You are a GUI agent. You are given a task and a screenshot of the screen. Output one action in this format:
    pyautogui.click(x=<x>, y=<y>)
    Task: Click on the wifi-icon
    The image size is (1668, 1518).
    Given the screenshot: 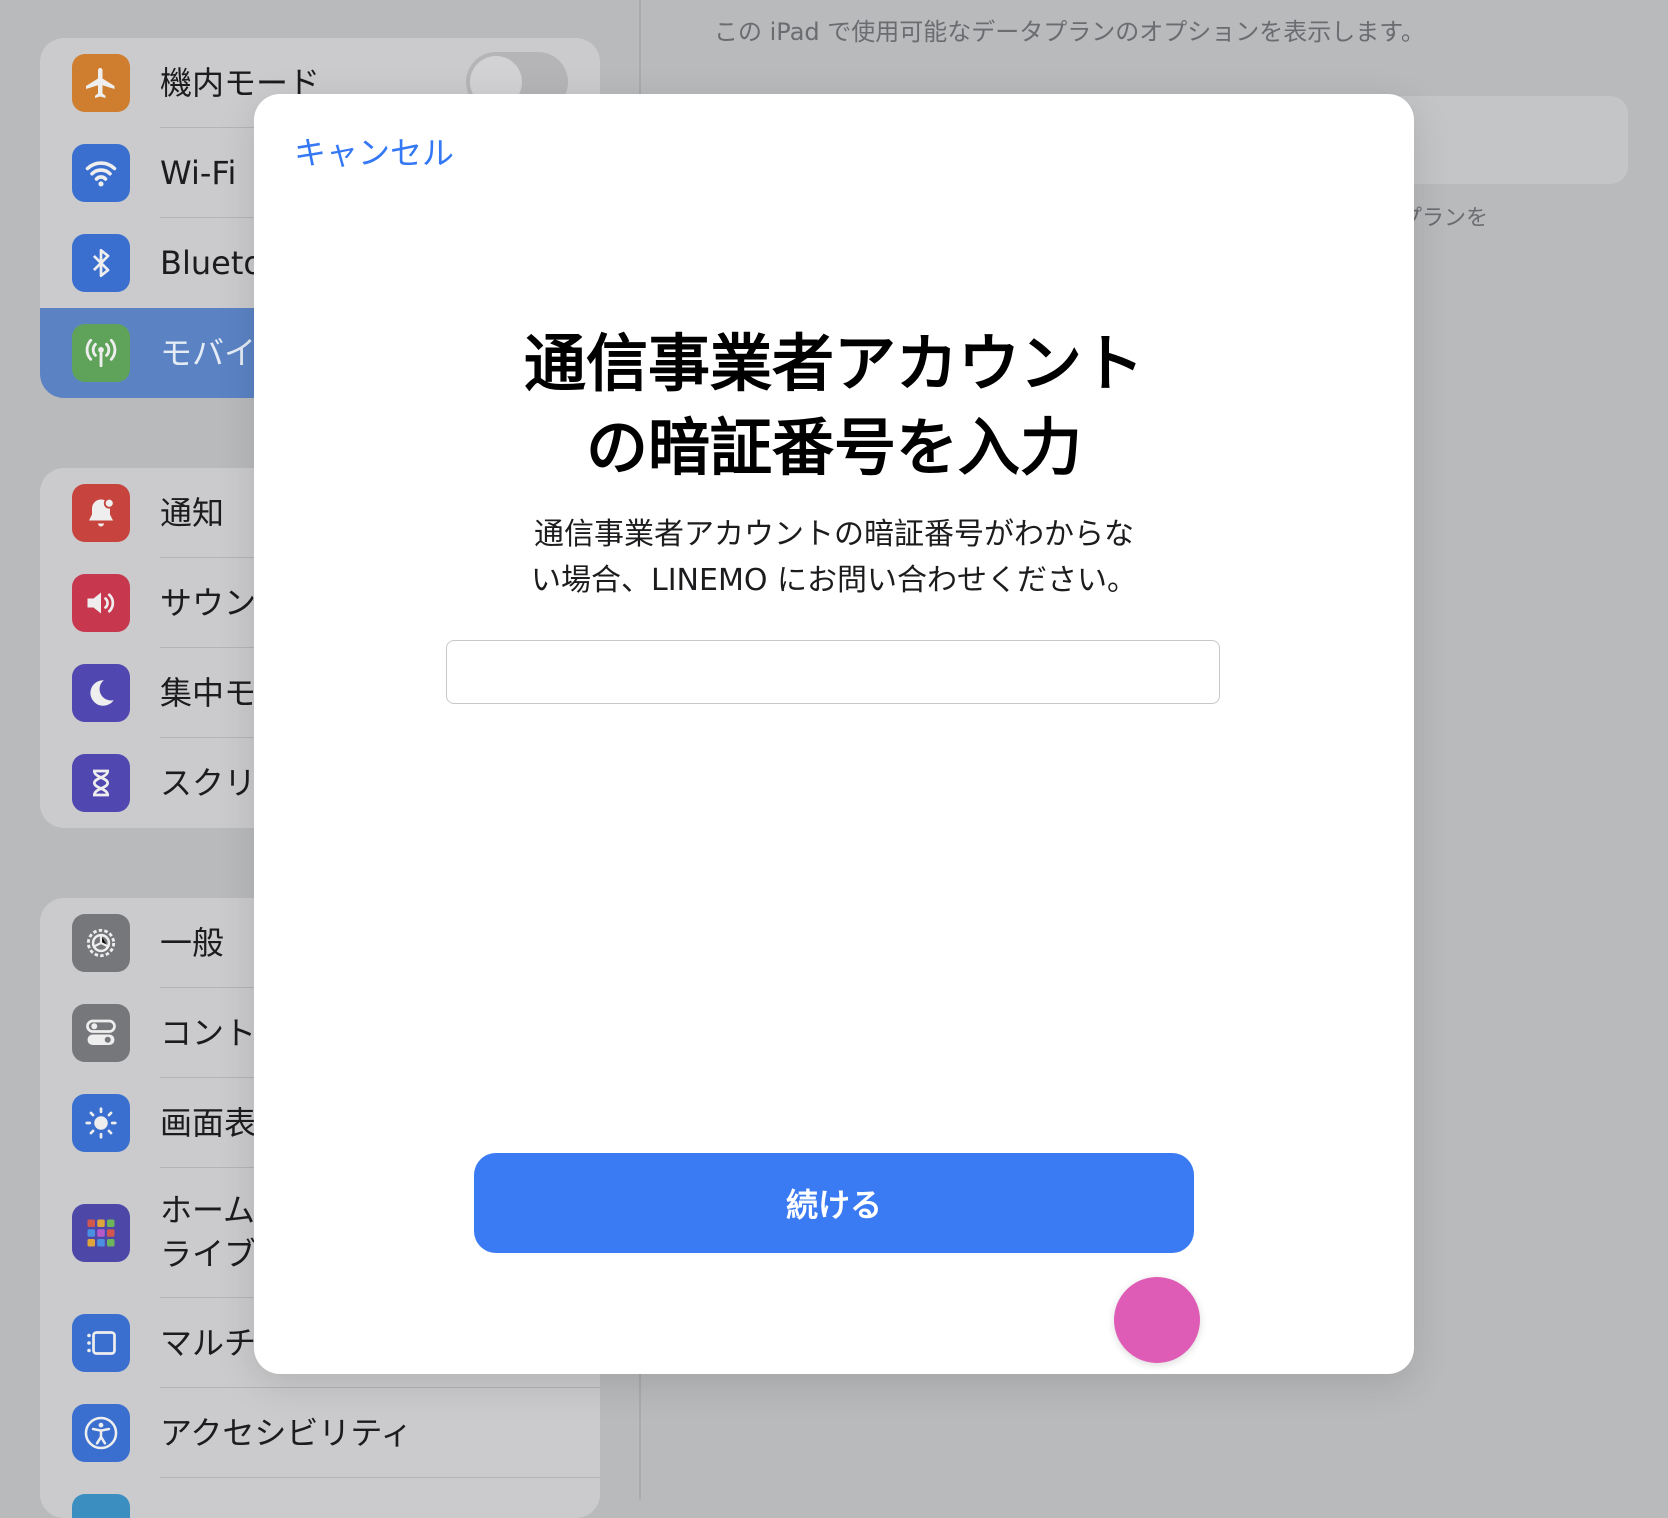 What is the action you would take?
    pyautogui.click(x=101, y=173)
    